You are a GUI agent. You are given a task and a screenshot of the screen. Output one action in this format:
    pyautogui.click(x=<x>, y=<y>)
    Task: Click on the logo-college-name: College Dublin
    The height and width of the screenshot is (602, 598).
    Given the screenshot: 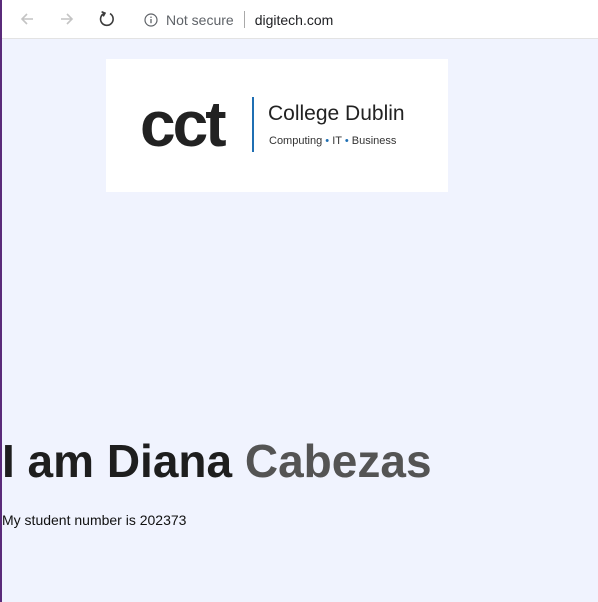 What is the action you would take?
    pyautogui.click(x=336, y=113)
    